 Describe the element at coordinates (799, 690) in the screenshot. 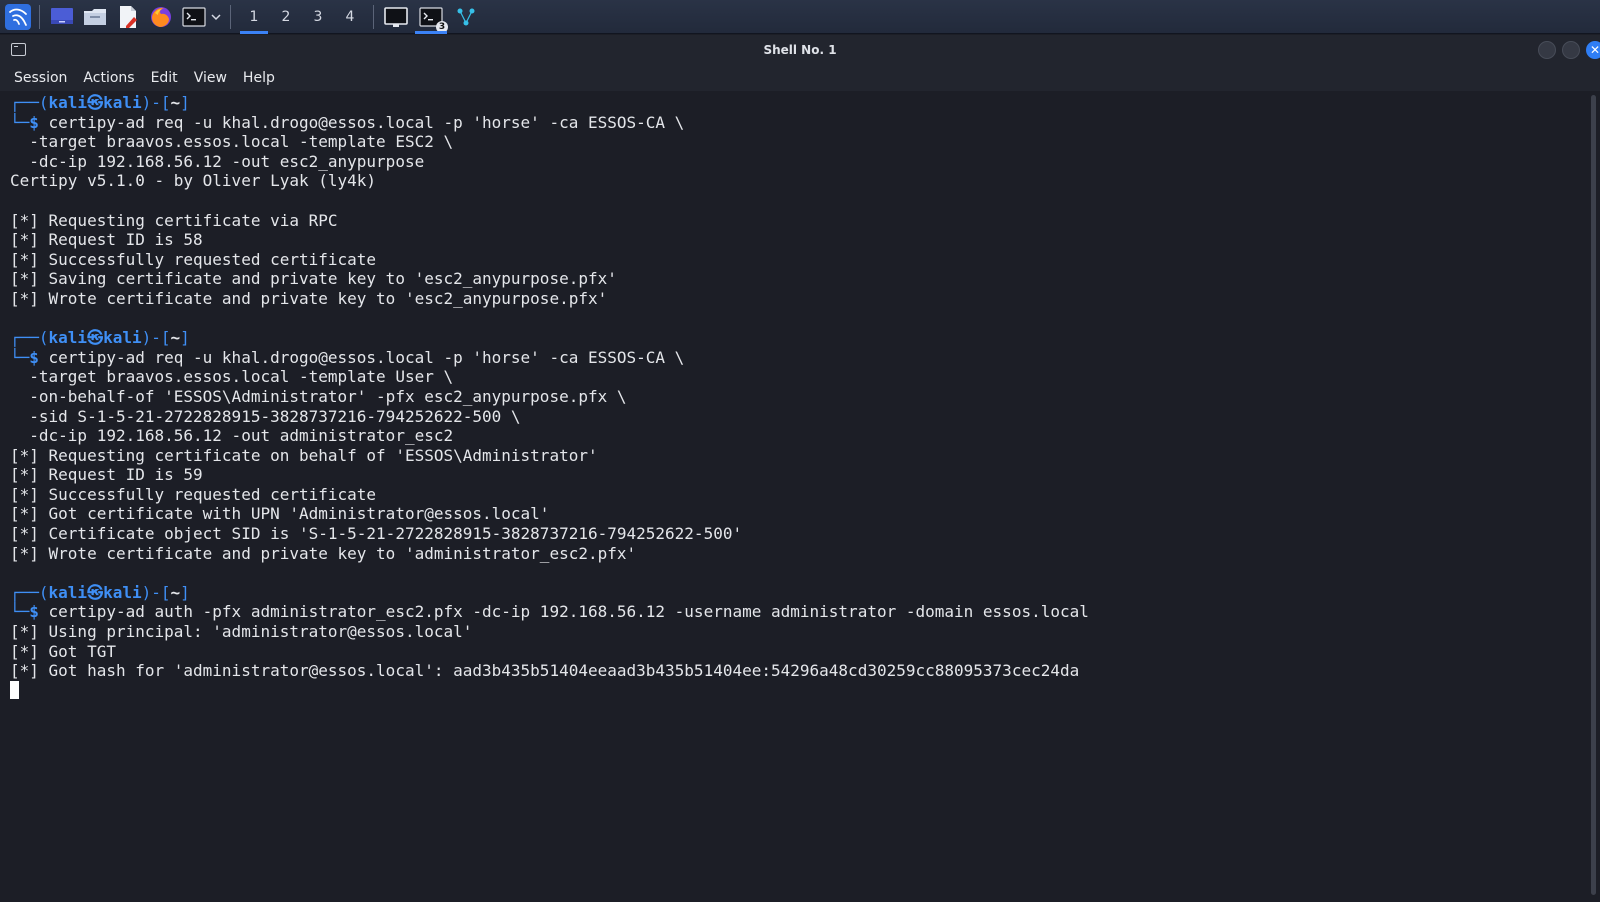

I see `cursor-line` at that location.